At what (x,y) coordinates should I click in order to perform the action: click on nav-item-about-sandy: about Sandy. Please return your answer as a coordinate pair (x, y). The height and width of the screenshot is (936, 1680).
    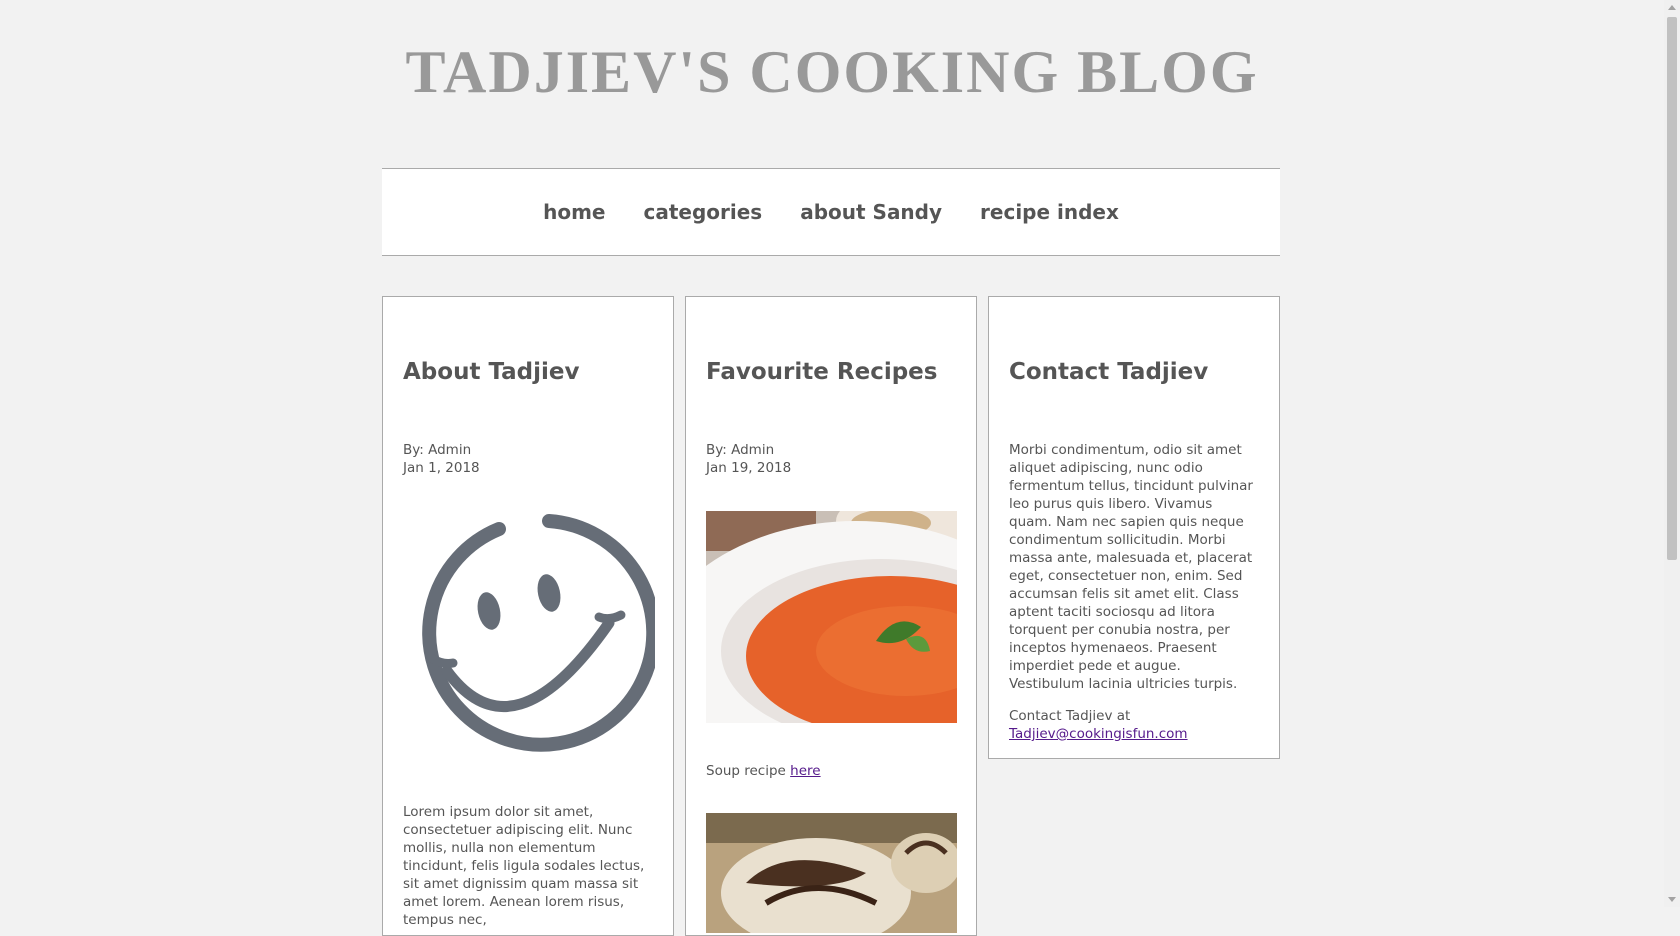
    Looking at the image, I should click on (871, 212).